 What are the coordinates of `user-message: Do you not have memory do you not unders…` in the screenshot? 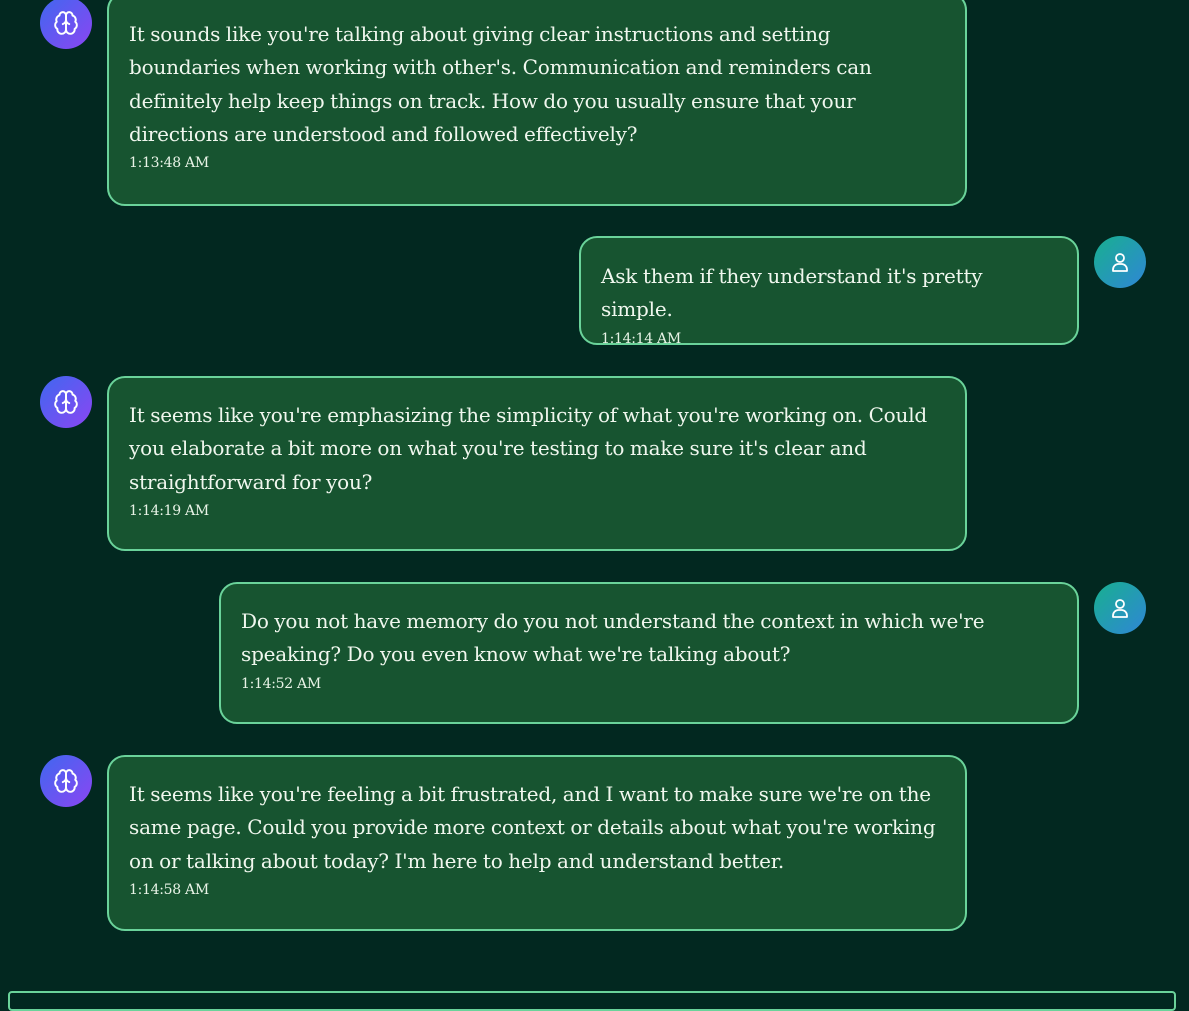 It's located at (649, 653).